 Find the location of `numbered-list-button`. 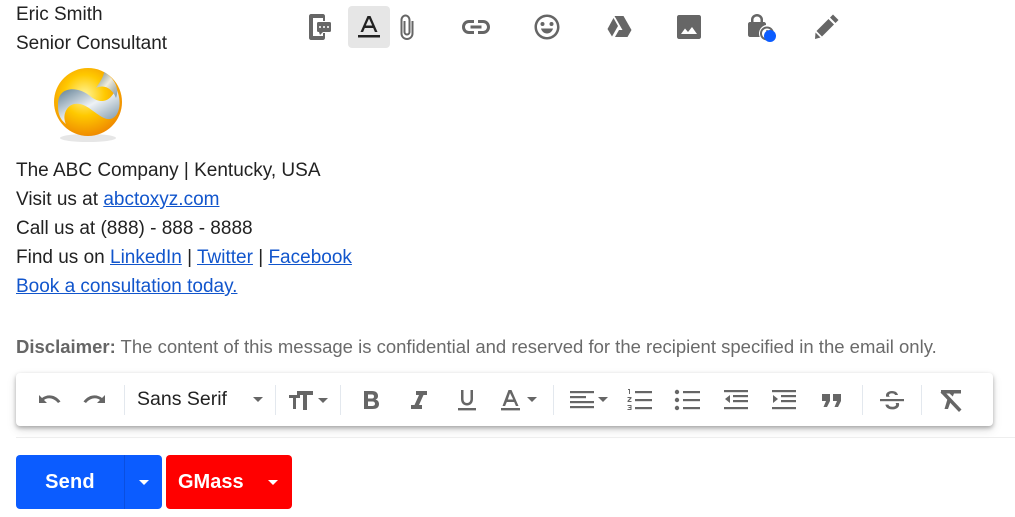

numbered-list-button is located at coordinates (640, 400).